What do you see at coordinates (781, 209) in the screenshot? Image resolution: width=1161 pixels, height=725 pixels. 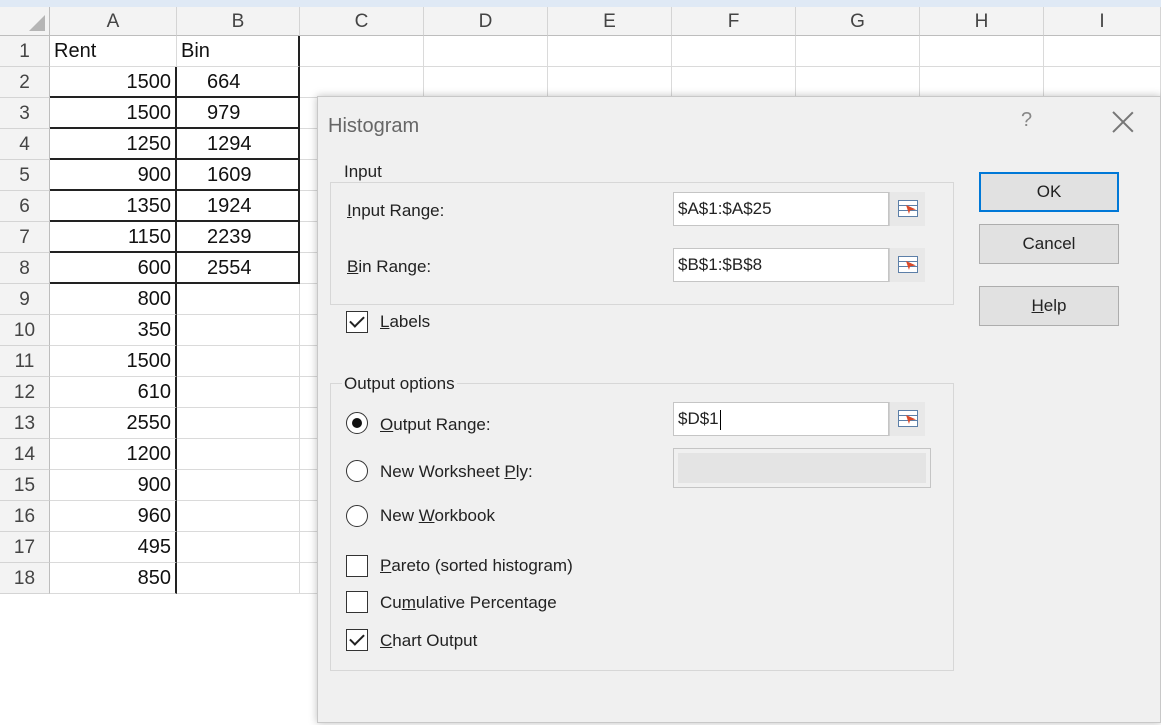 I see `input-range-field: $A$1:$A$25` at bounding box center [781, 209].